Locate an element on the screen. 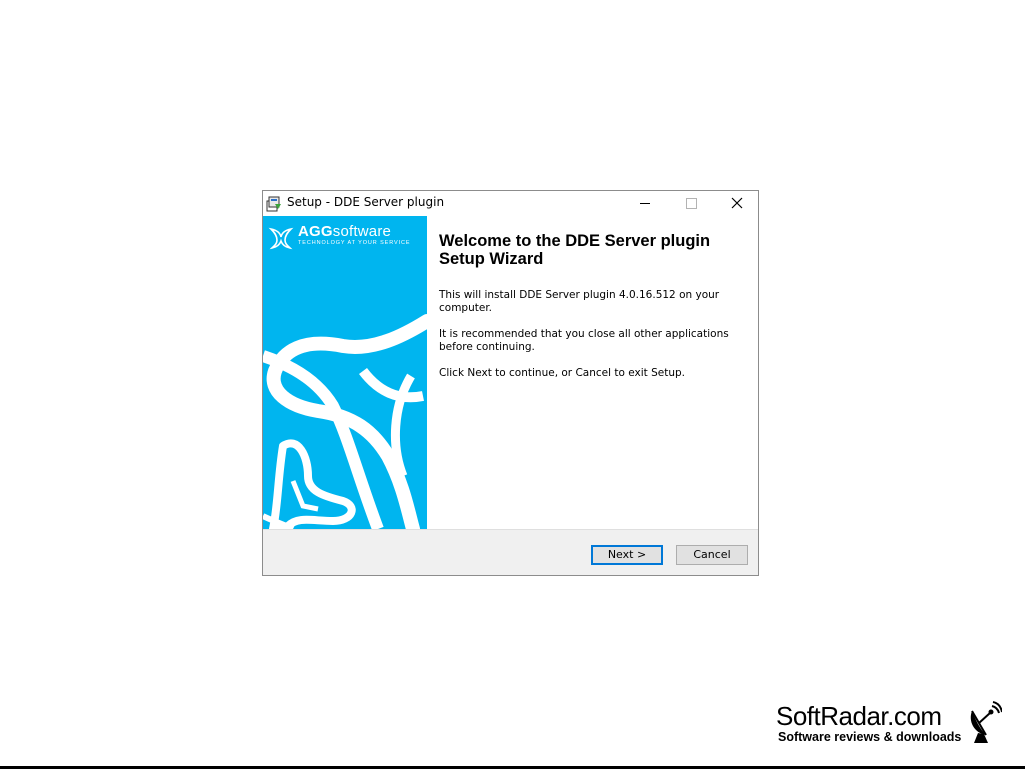 The height and width of the screenshot is (769, 1025). title-bar: Setup - DDE Server plugin is located at coordinates (510, 203).